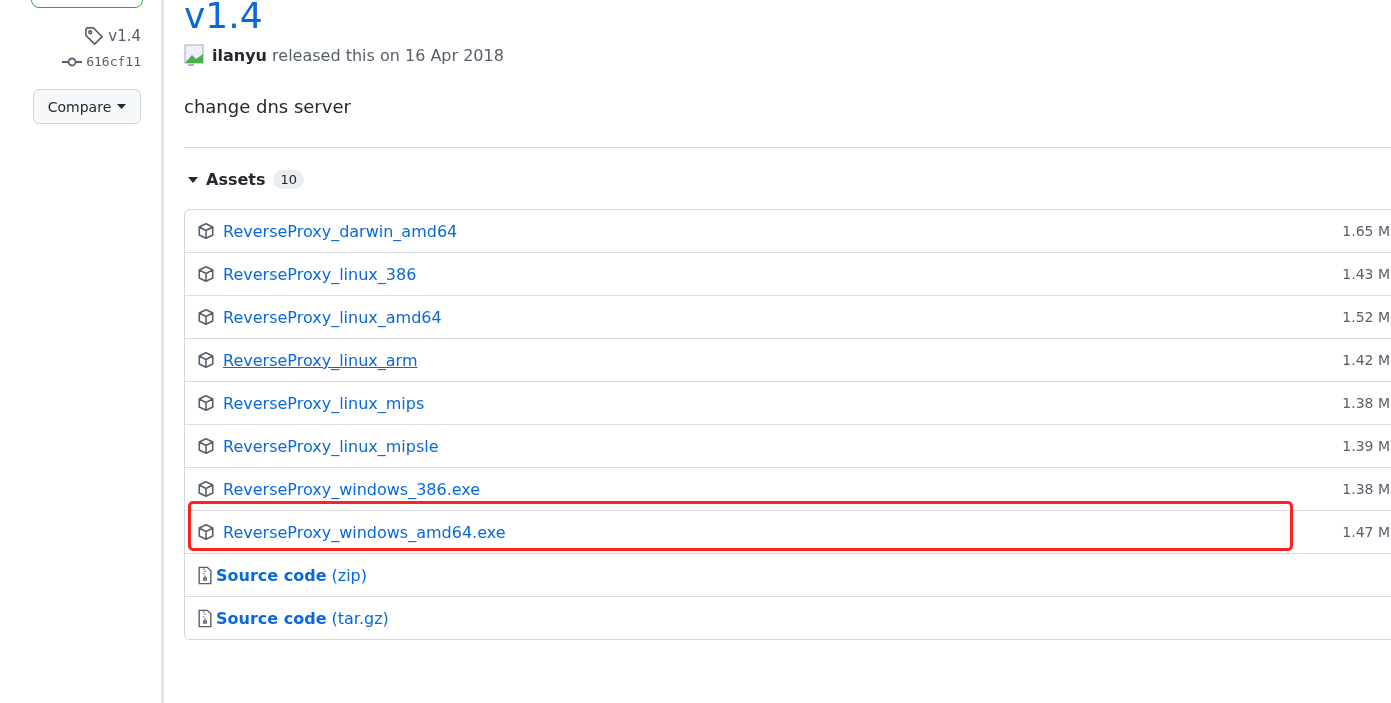 The height and width of the screenshot is (703, 1391). What do you see at coordinates (1366, 317) in the screenshot?
I see `asset-size: 1.52 M` at bounding box center [1366, 317].